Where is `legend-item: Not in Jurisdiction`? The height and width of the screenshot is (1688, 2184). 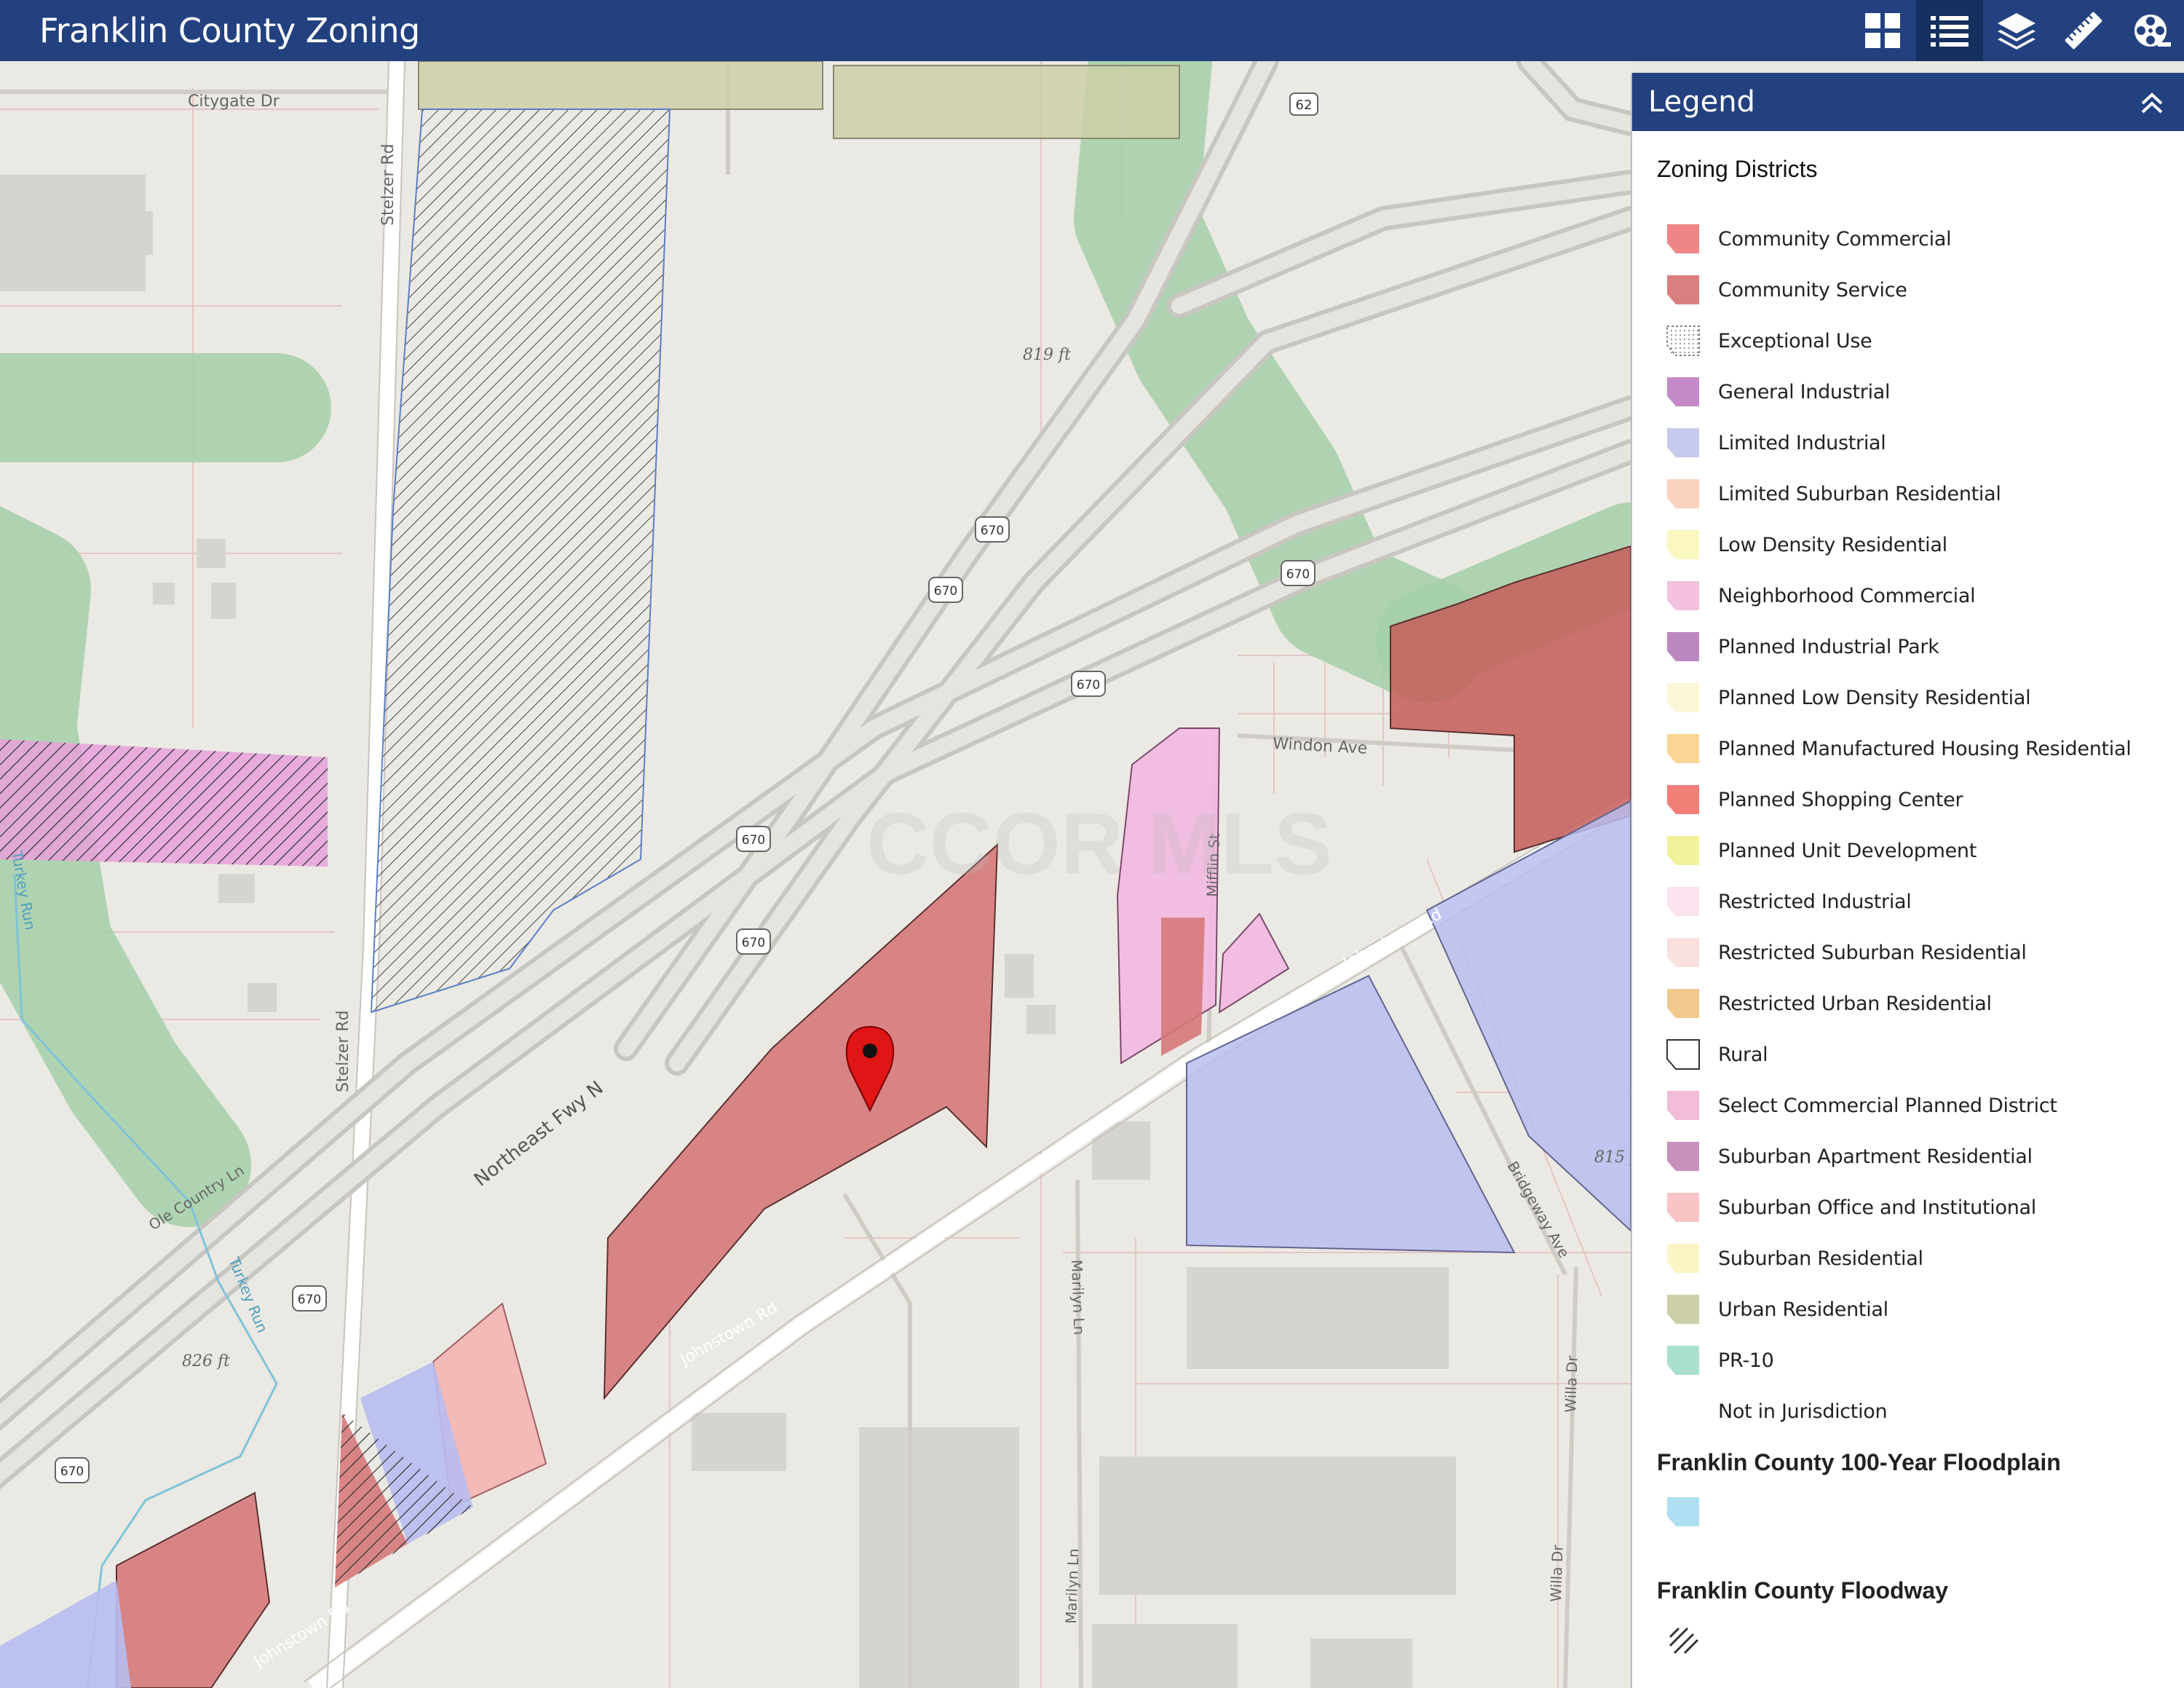
legend-item: Not in Jurisdiction is located at coordinates (1777, 1411).